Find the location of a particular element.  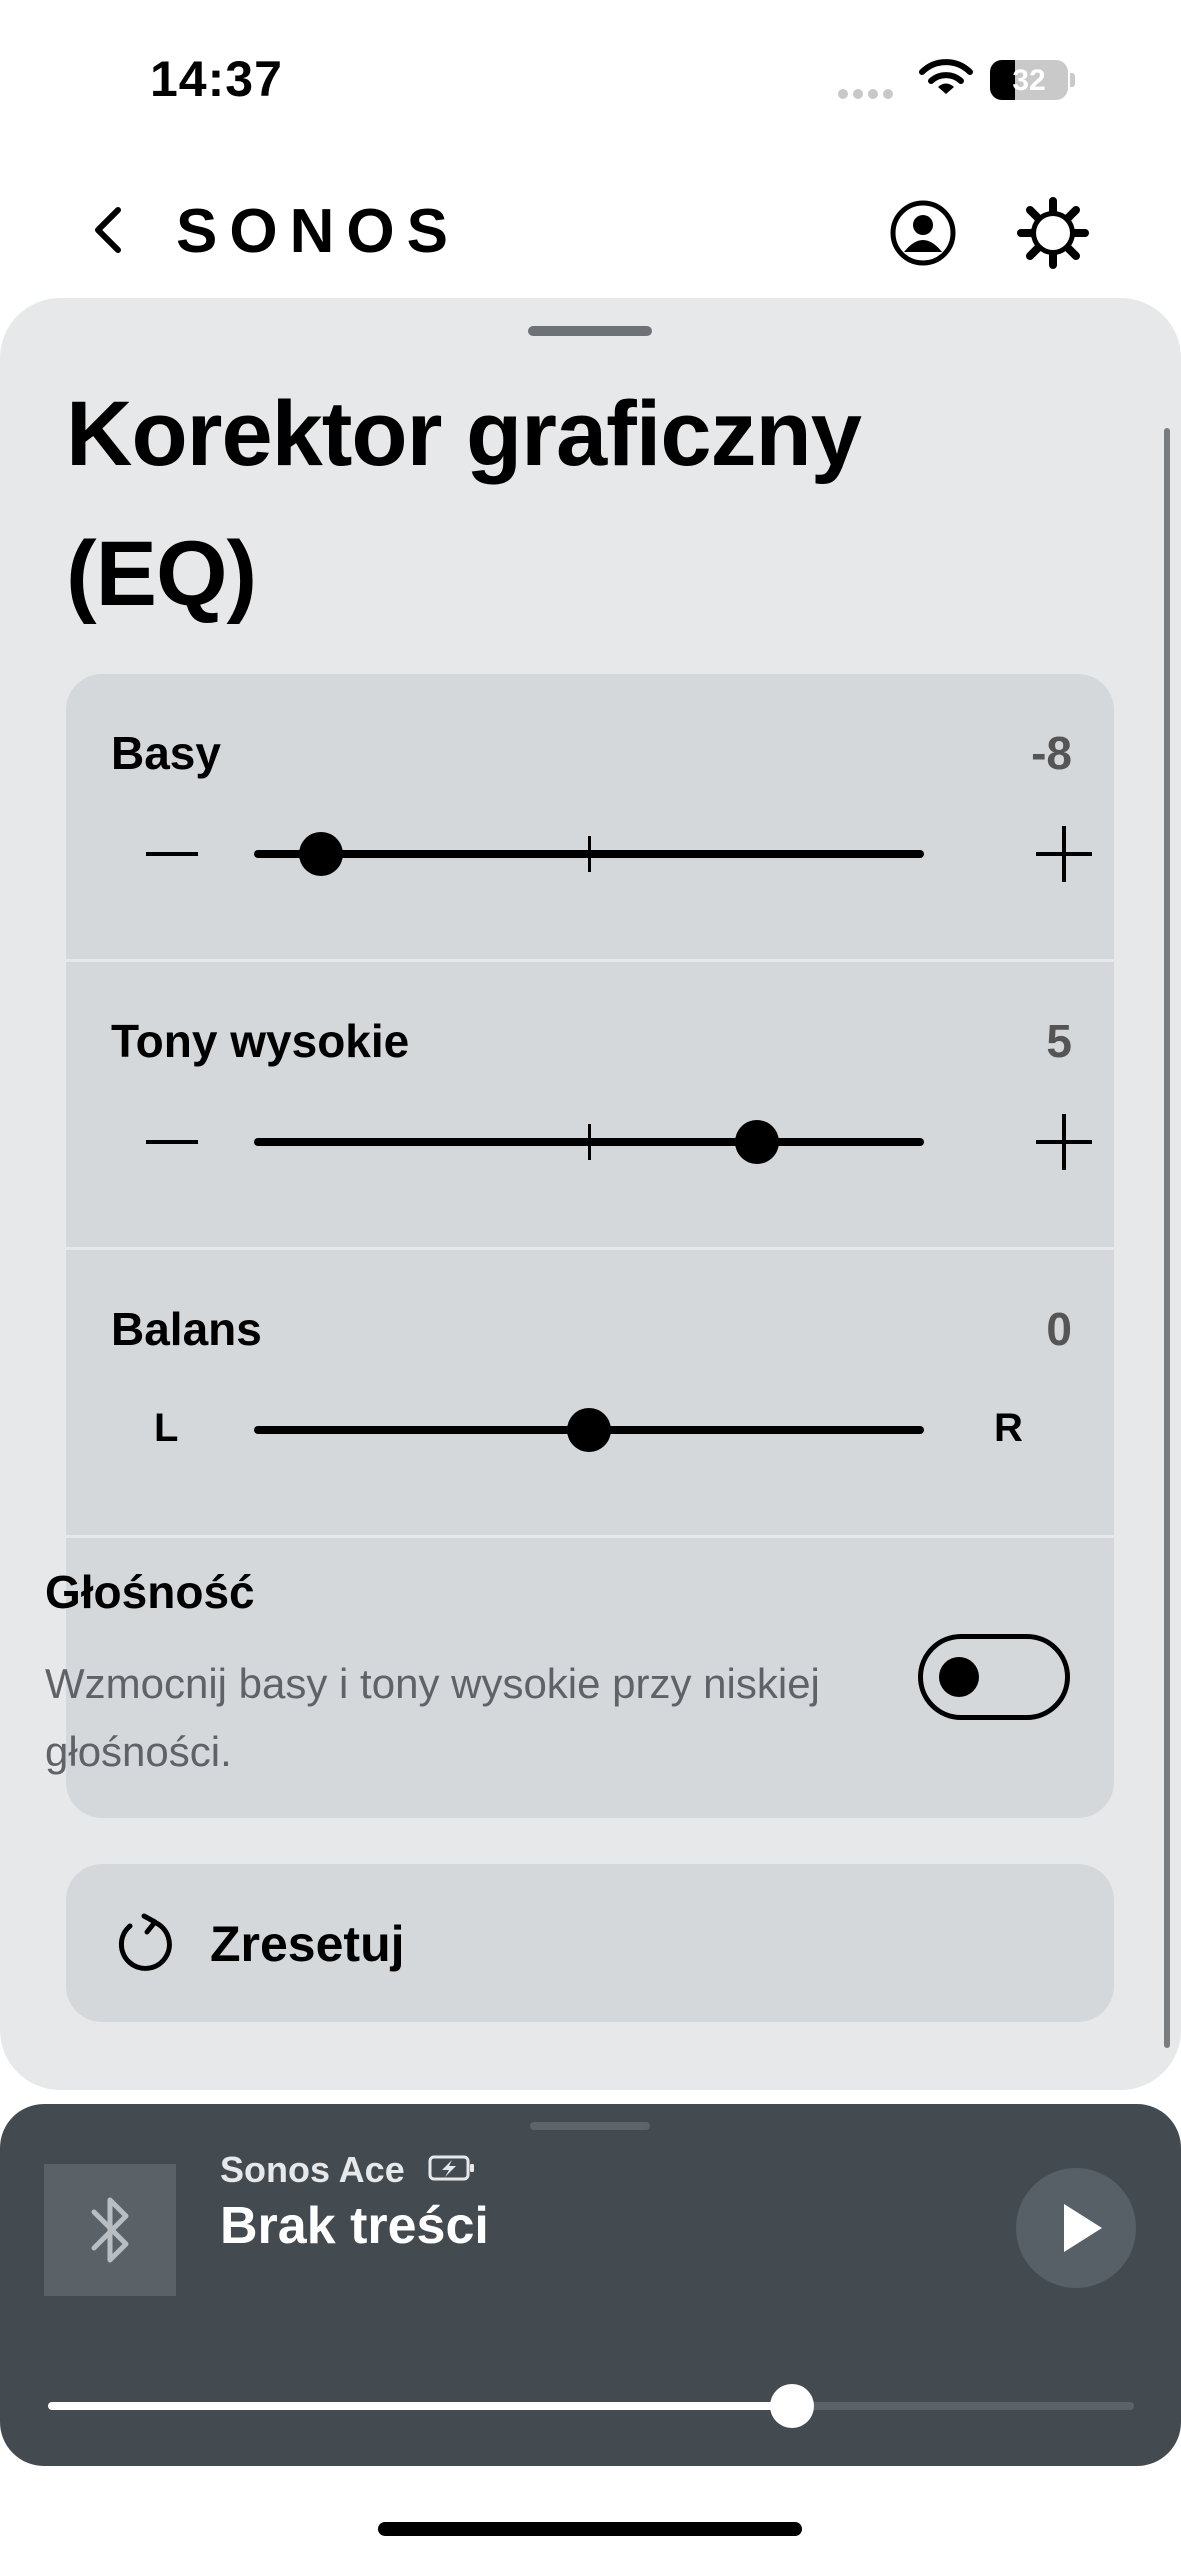

balance-slider-thumb is located at coordinates (589, 1430).